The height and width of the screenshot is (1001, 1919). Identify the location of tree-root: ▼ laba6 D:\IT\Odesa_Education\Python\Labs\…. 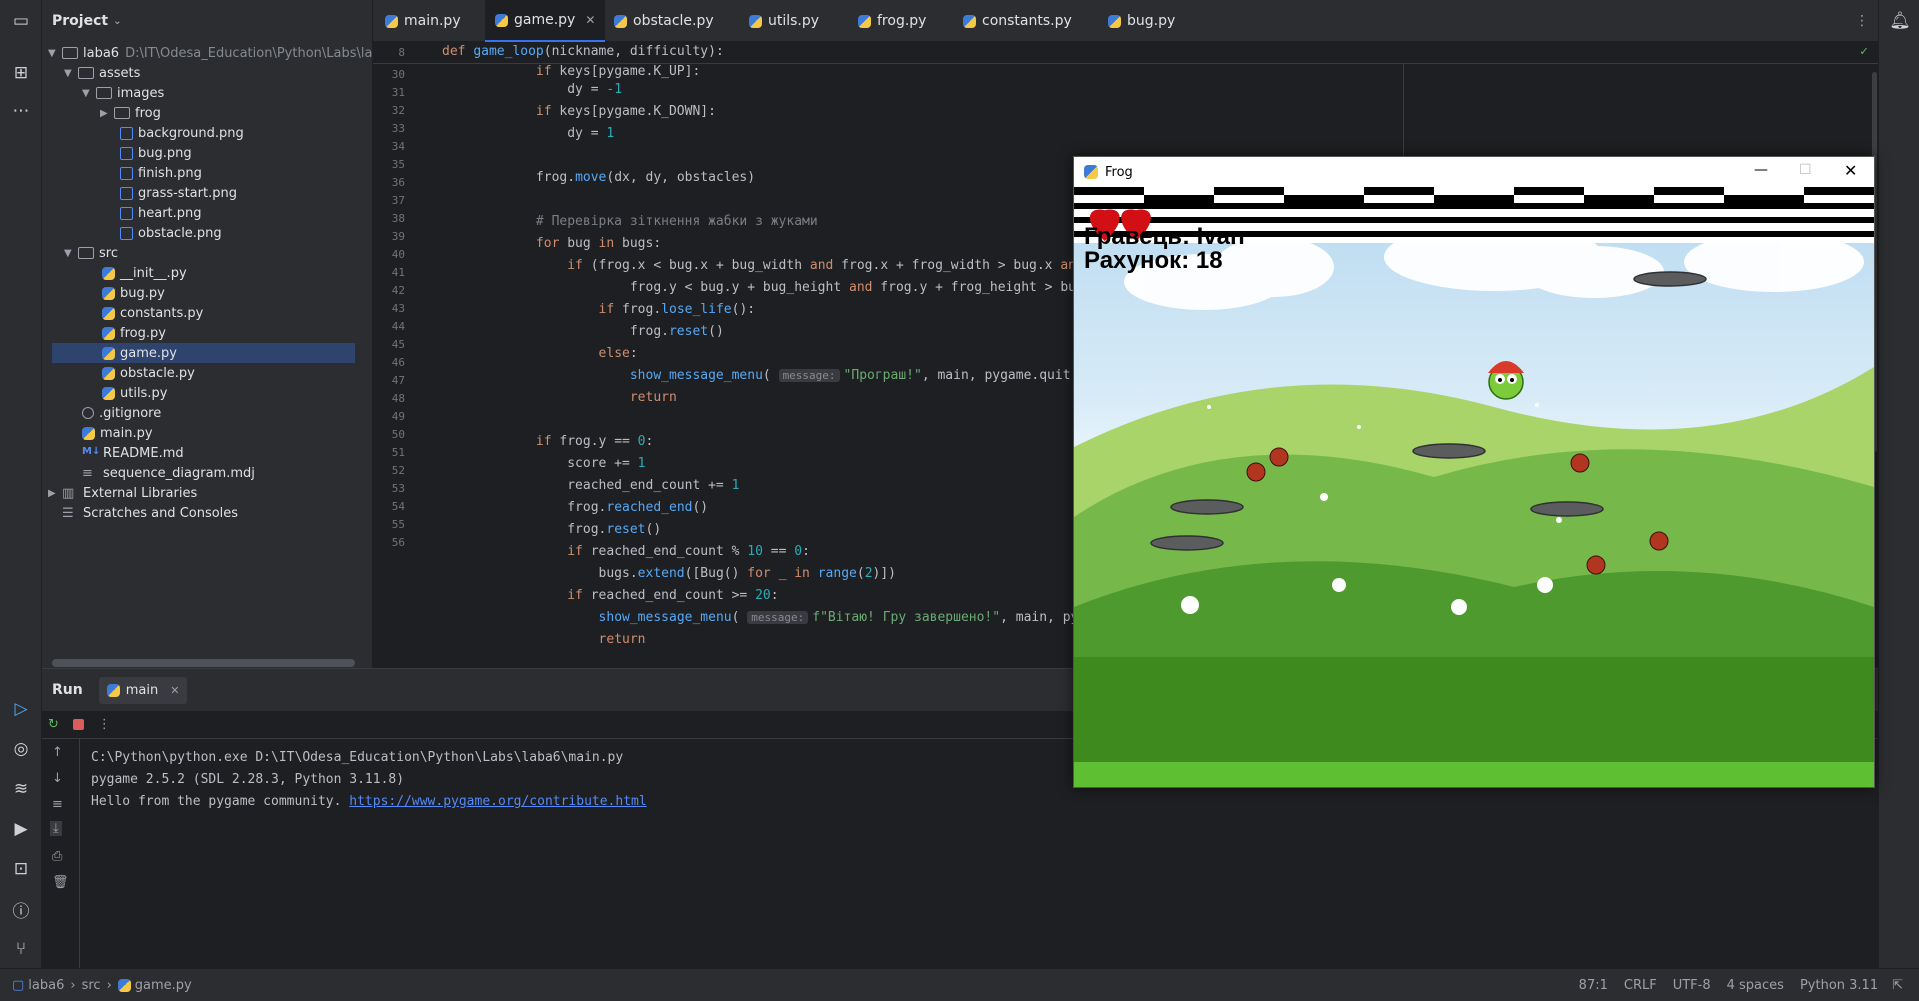
(214, 53).